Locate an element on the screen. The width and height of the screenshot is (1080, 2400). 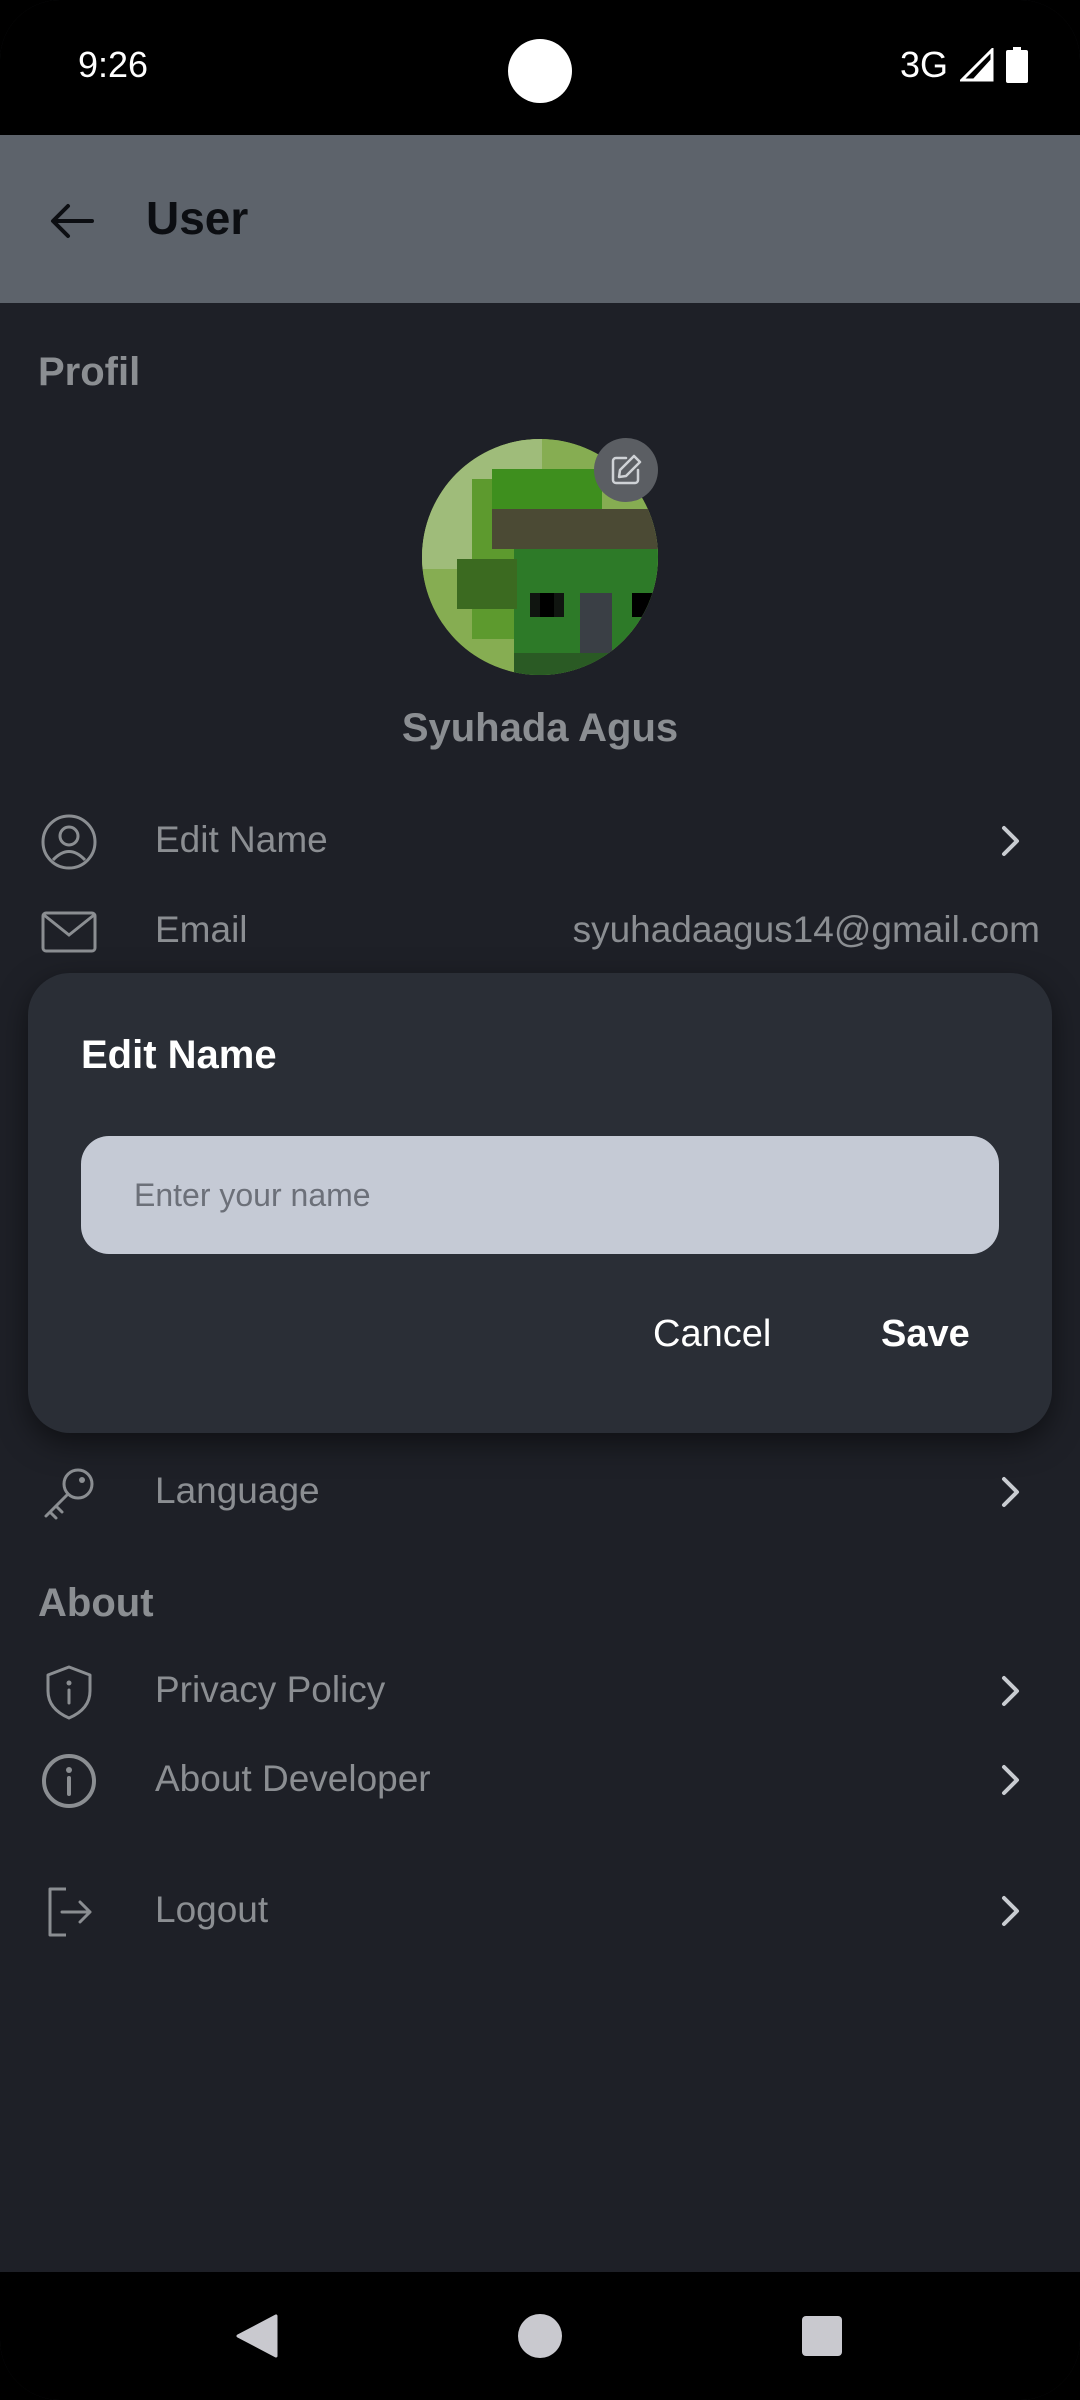
language-row: Language is located at coordinates (540, 1492).